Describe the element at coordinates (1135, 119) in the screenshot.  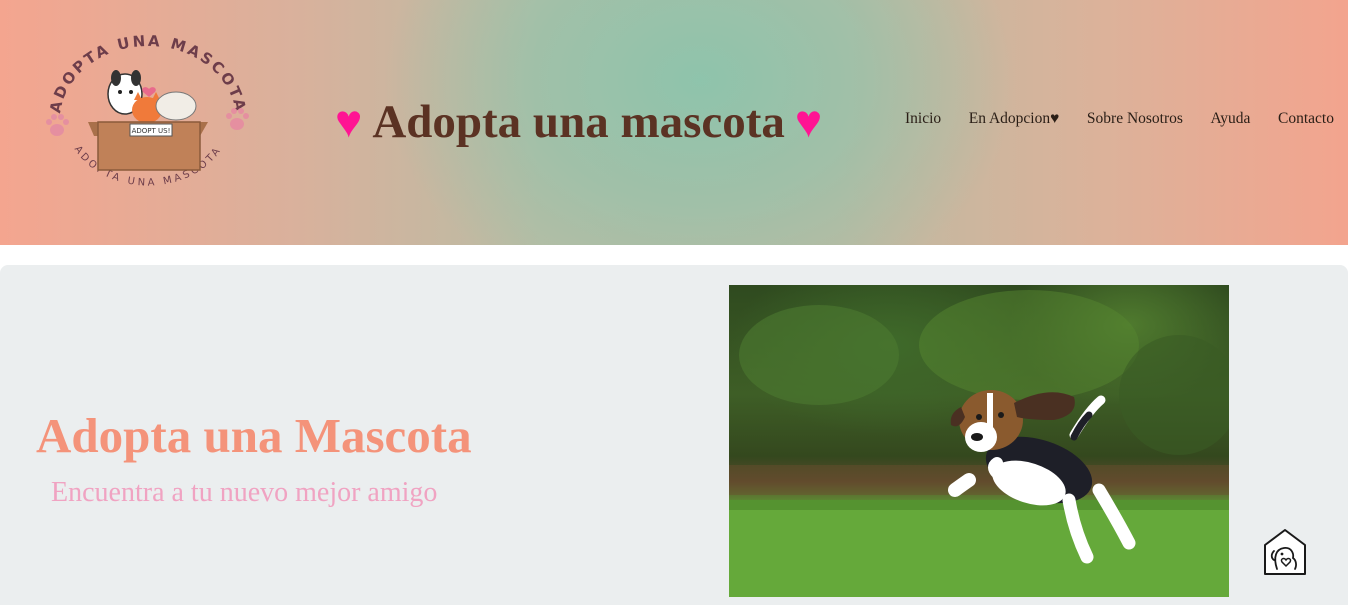
I see `nav-item-sobre-nosotros: Sobre Nosotros` at that location.